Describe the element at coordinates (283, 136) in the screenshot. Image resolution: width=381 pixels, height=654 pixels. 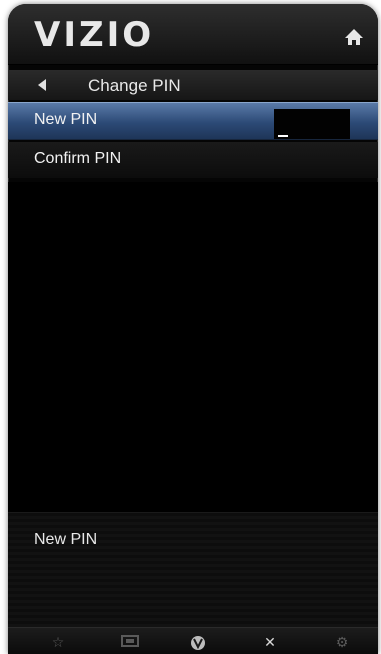
I see `text-cursor` at that location.